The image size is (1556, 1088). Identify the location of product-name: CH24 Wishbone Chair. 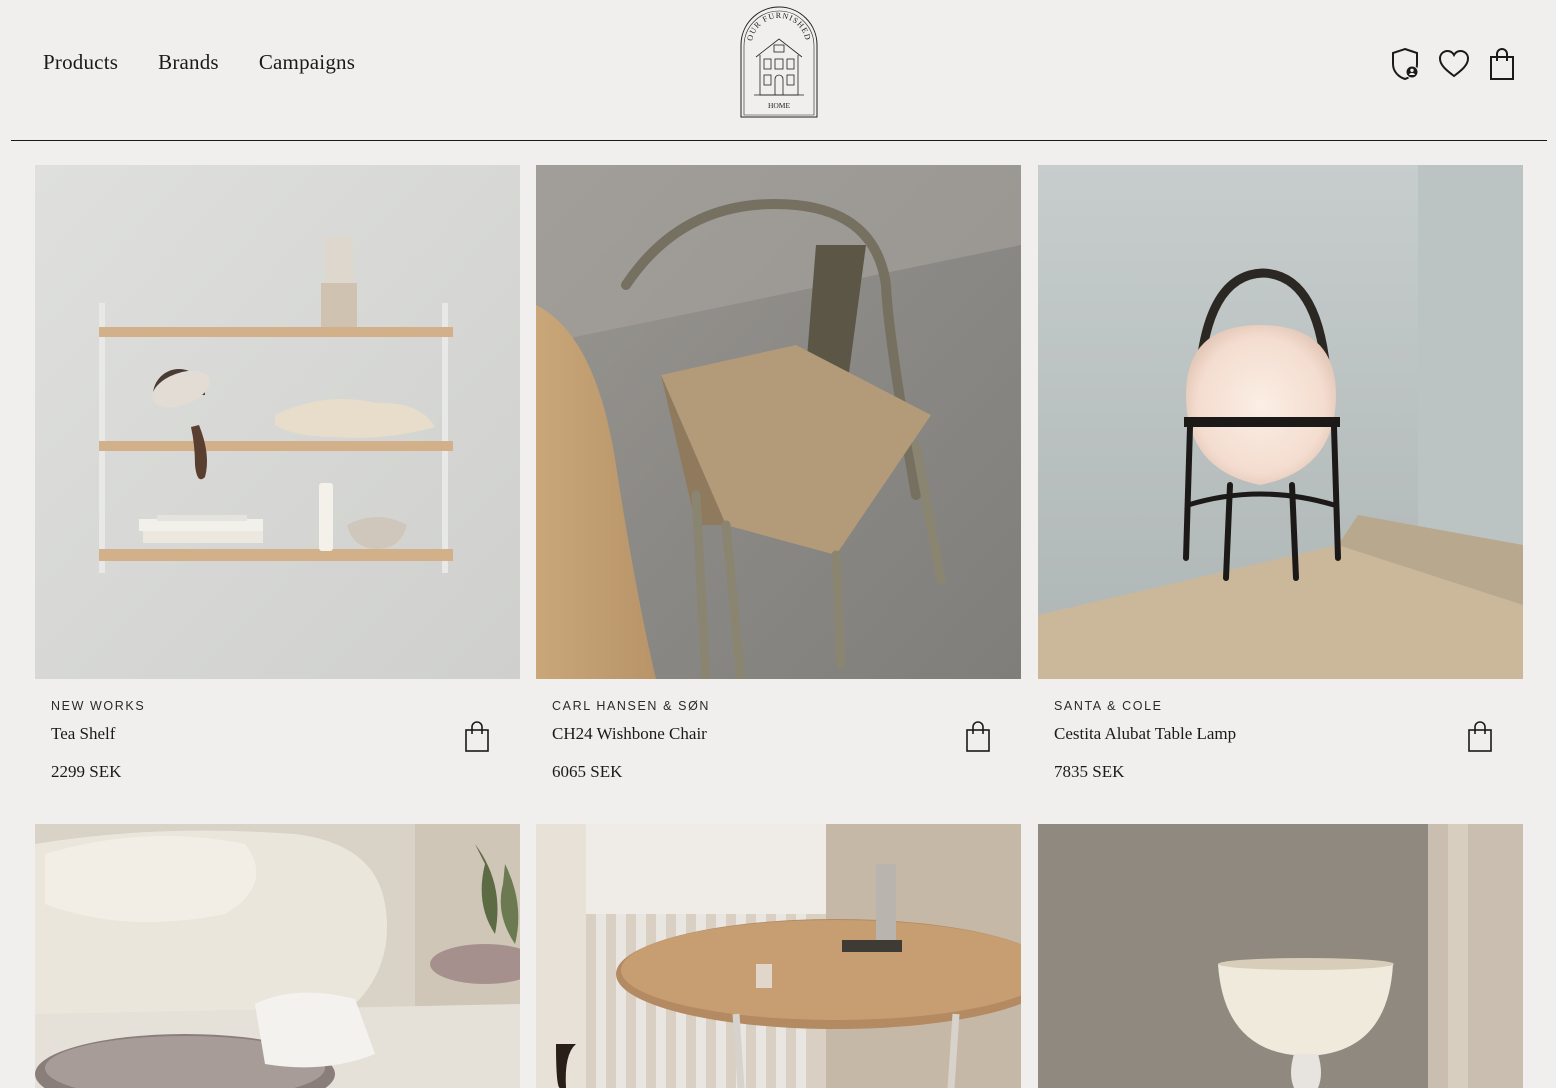
(629, 734).